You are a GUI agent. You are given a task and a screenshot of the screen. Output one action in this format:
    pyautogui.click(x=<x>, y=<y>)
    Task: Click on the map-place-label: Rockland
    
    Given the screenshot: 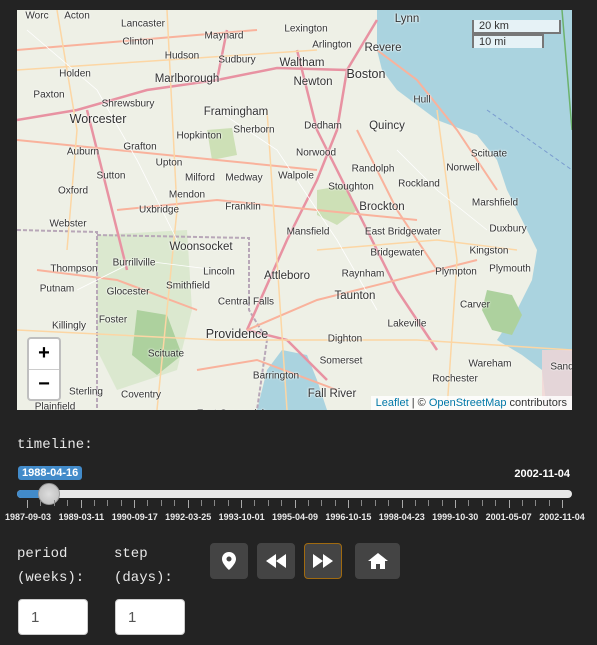 What is the action you would take?
    pyautogui.click(x=419, y=184)
    